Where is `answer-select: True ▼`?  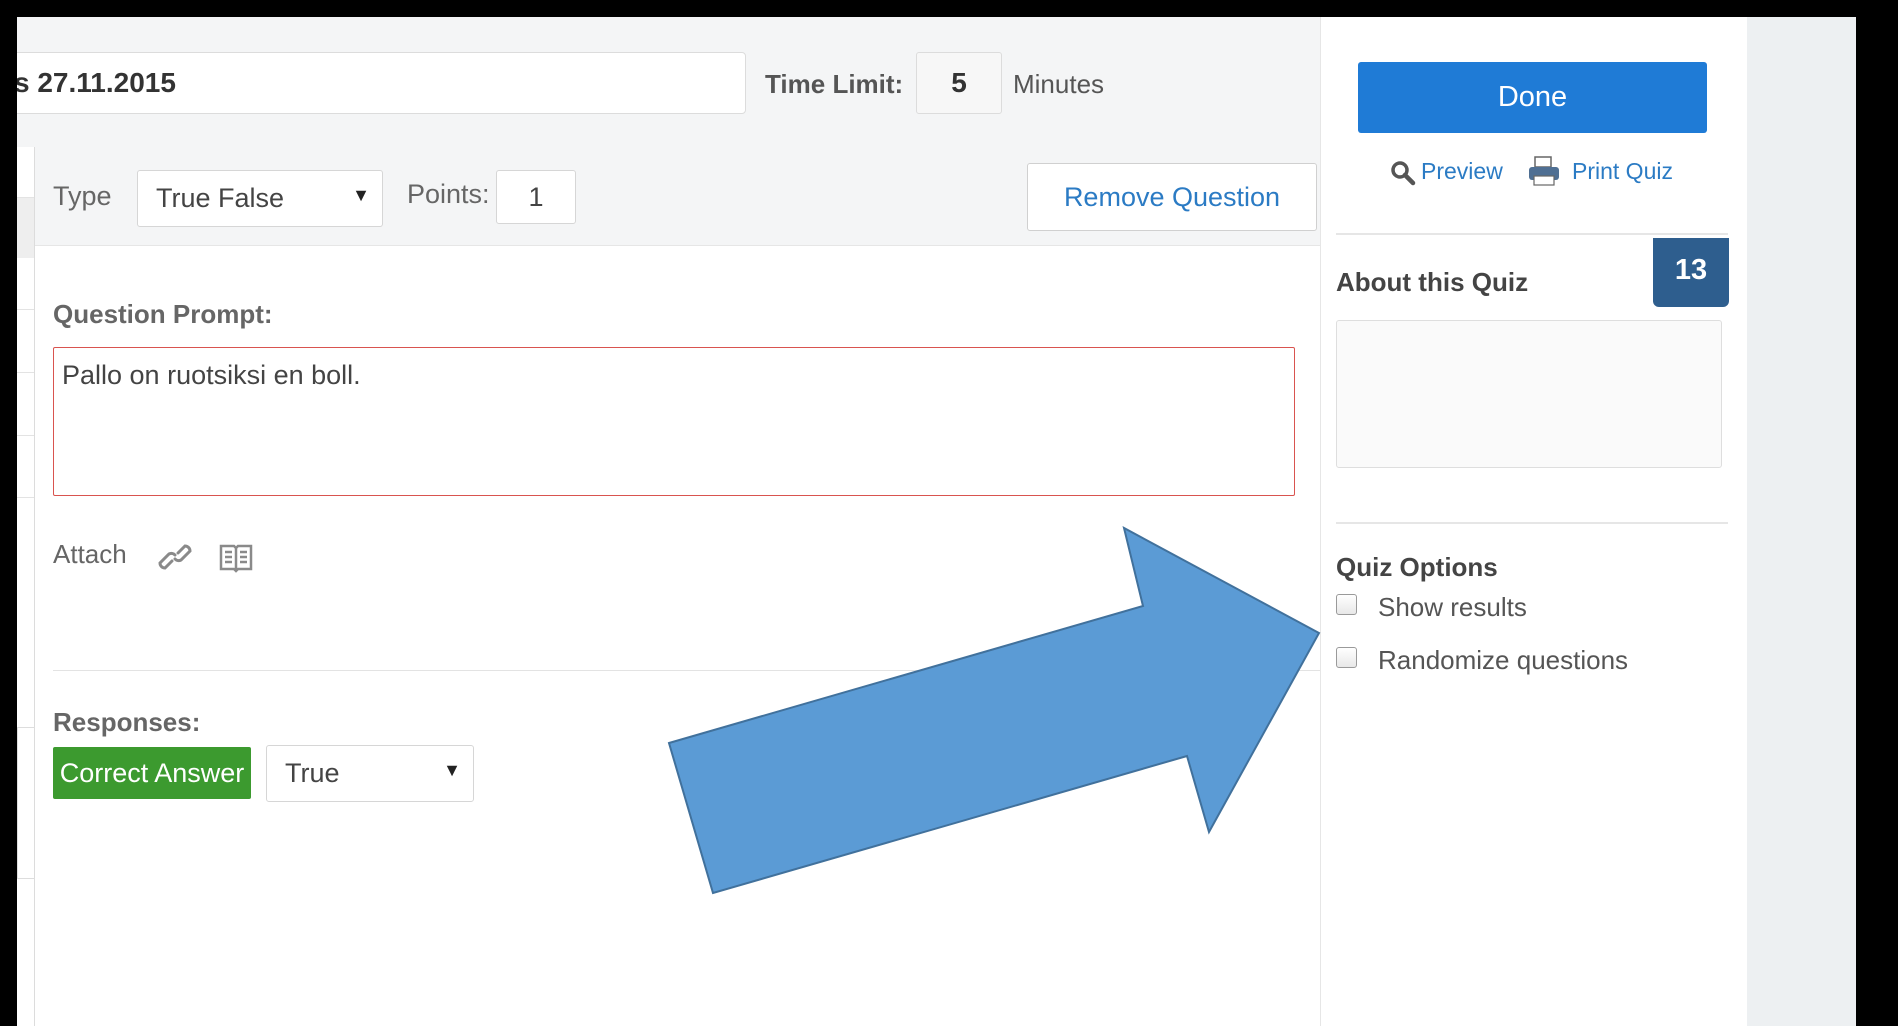 answer-select: True ▼ is located at coordinates (370, 773).